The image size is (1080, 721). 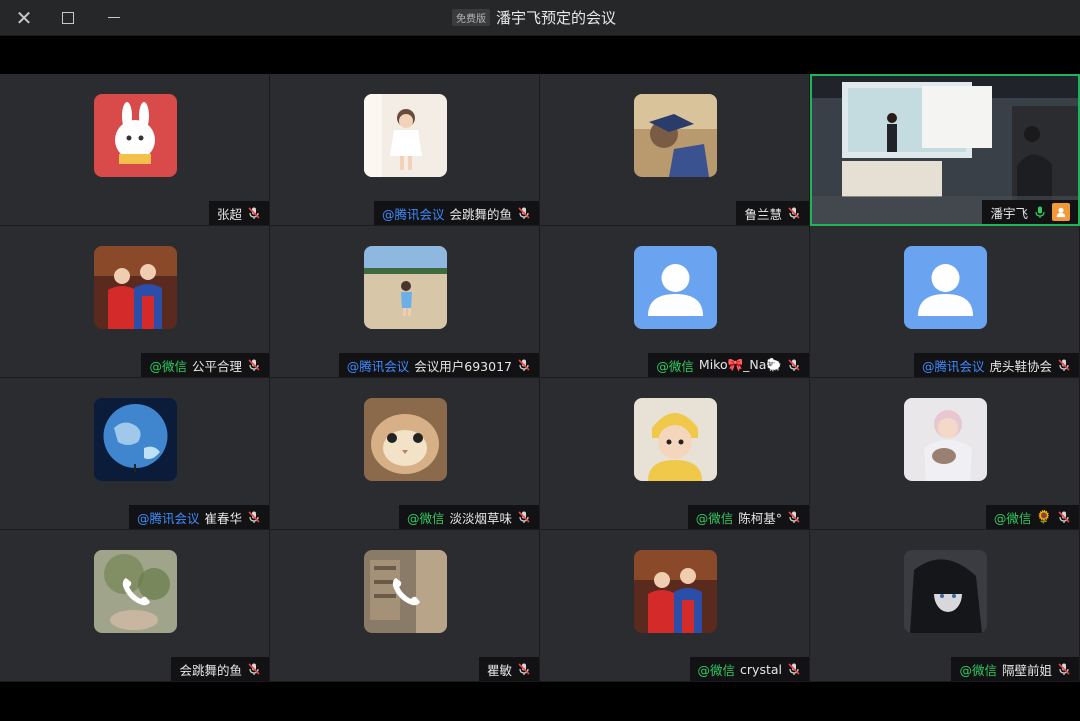 I want to click on name-tag: 瞿敏, so click(x=508, y=669).